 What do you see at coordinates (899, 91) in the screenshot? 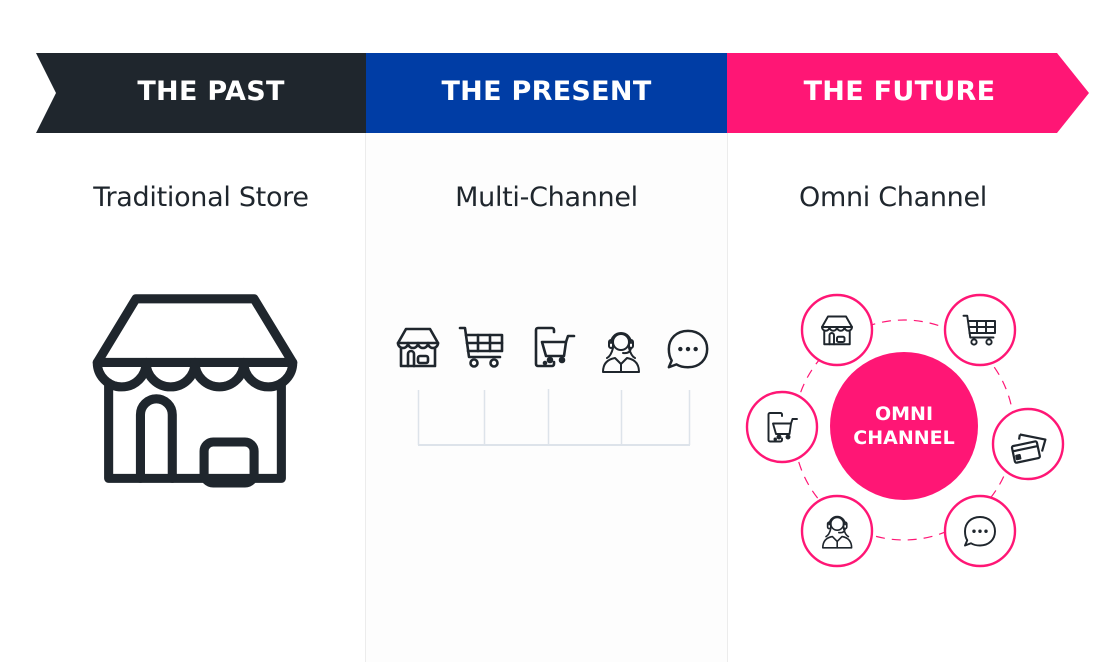
I see `banner-future-label: THE FUTURE` at bounding box center [899, 91].